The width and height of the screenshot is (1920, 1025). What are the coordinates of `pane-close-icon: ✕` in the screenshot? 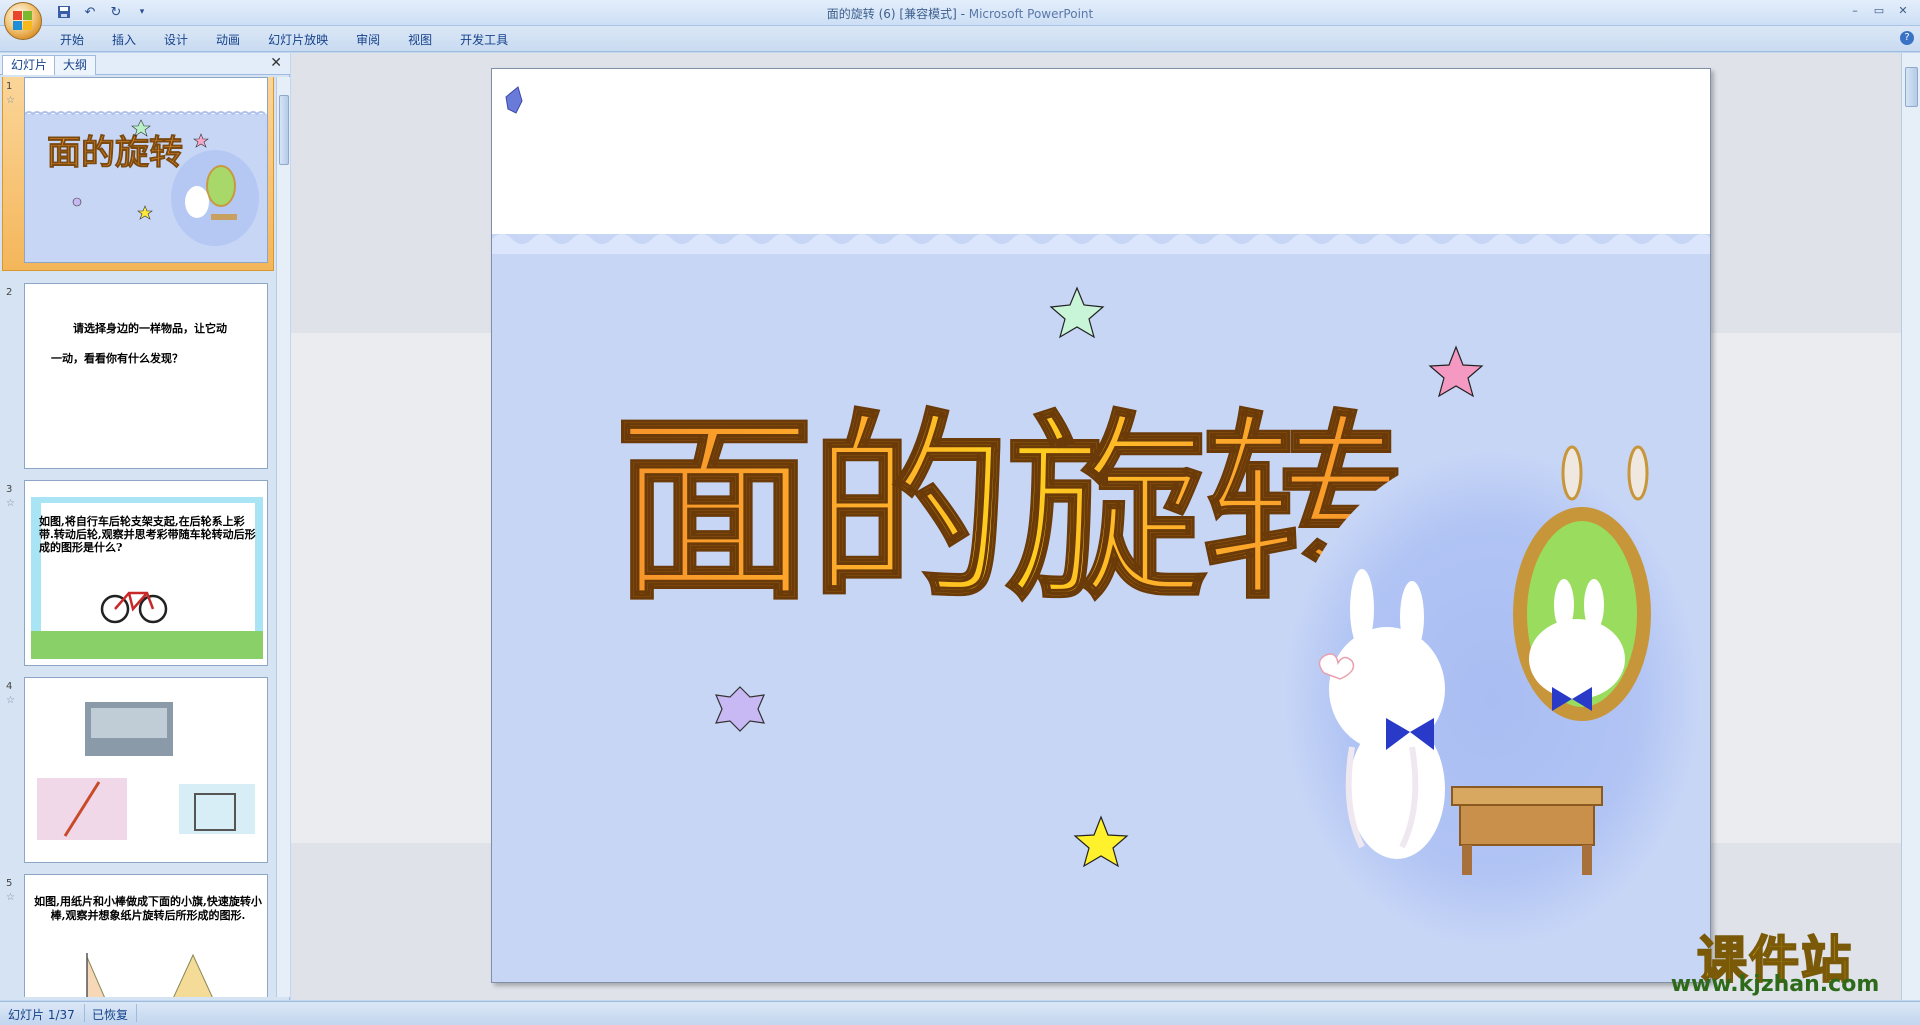 It's located at (276, 63).